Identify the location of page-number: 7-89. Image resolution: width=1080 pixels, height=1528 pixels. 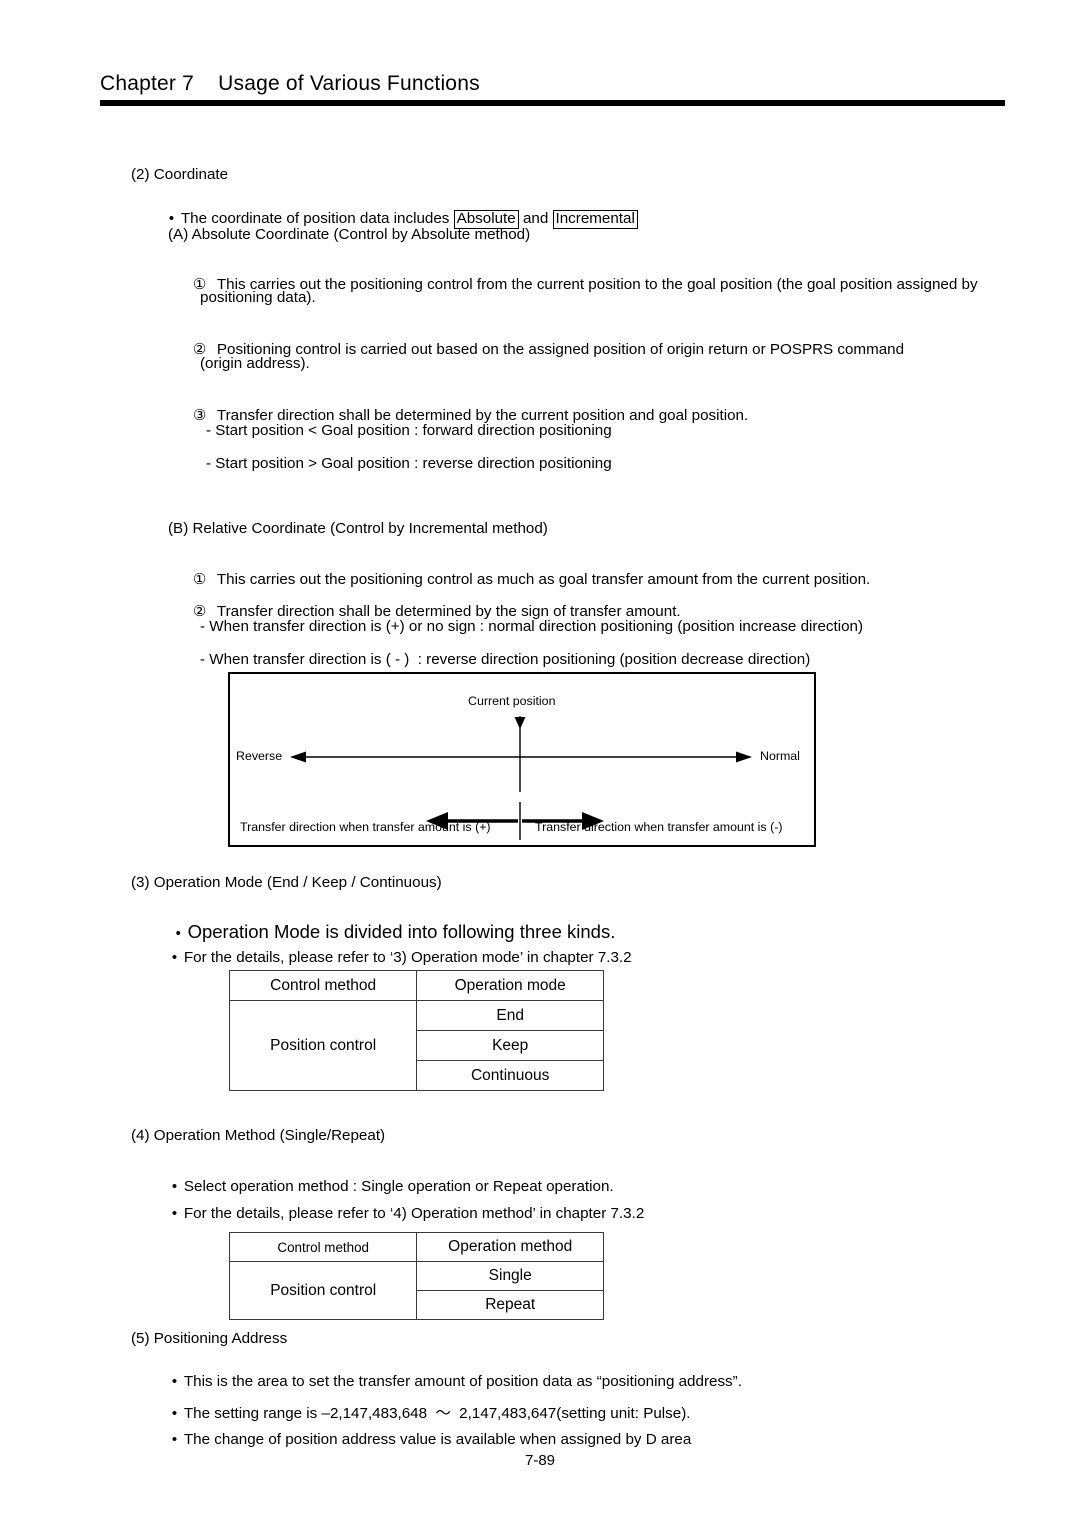
(540, 1460).